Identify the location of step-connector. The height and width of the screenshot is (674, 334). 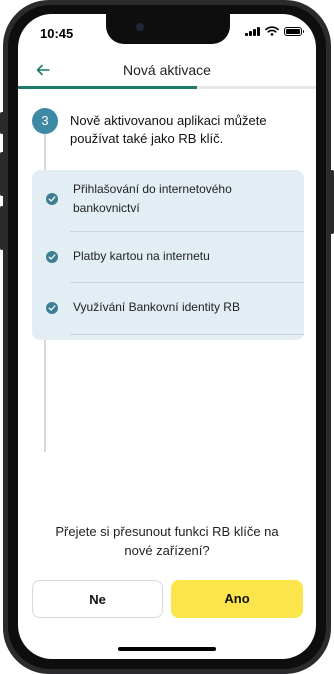
(45, 152).